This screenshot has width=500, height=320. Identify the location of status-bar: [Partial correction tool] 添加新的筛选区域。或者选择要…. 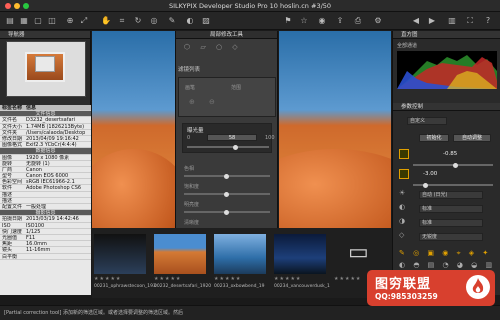
(250, 312).